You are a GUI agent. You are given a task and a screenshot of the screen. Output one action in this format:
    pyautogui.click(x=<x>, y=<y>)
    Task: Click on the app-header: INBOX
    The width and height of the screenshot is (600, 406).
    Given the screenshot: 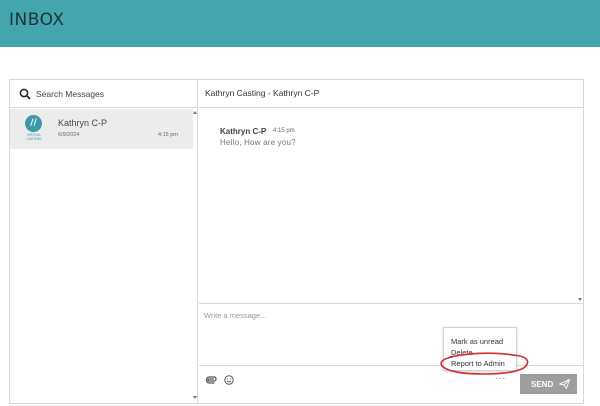 What is the action you would take?
    pyautogui.click(x=300, y=23)
    